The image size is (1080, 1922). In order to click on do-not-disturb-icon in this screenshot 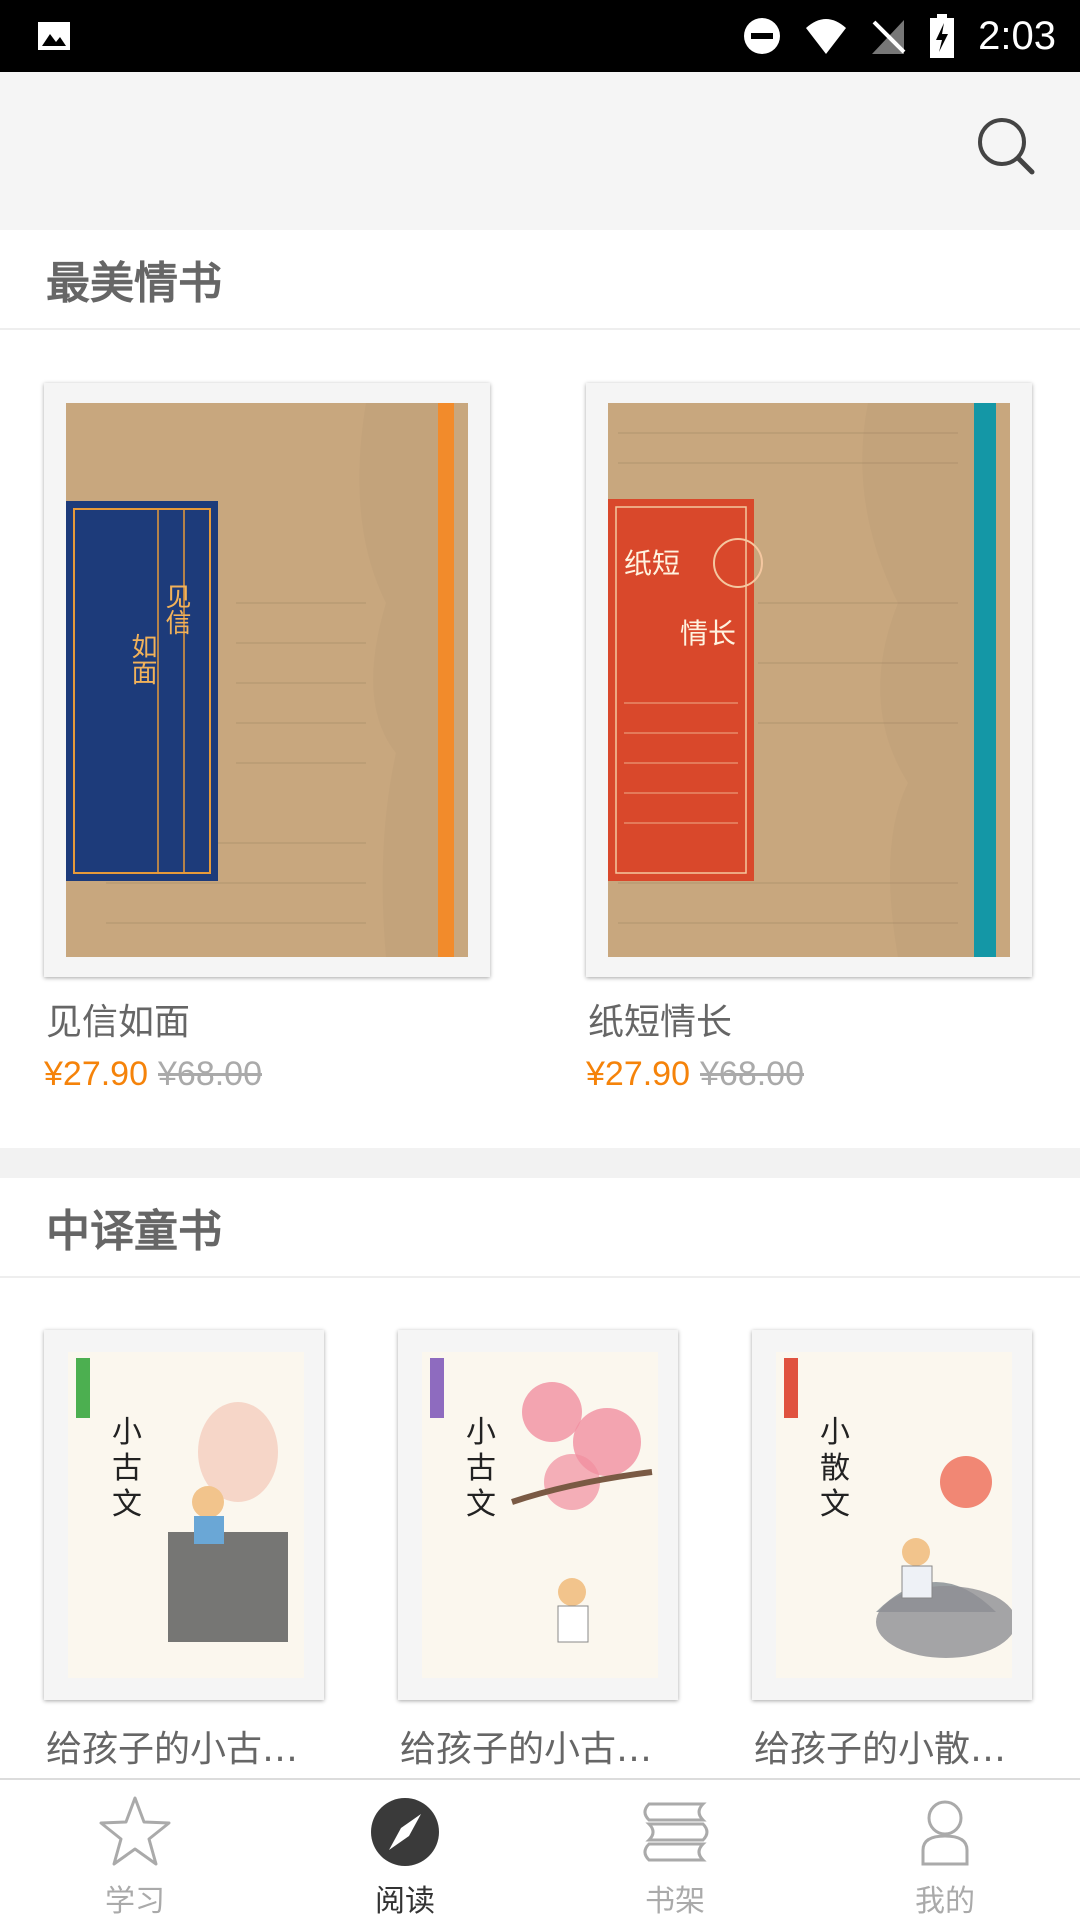, I will do `click(762, 36)`.